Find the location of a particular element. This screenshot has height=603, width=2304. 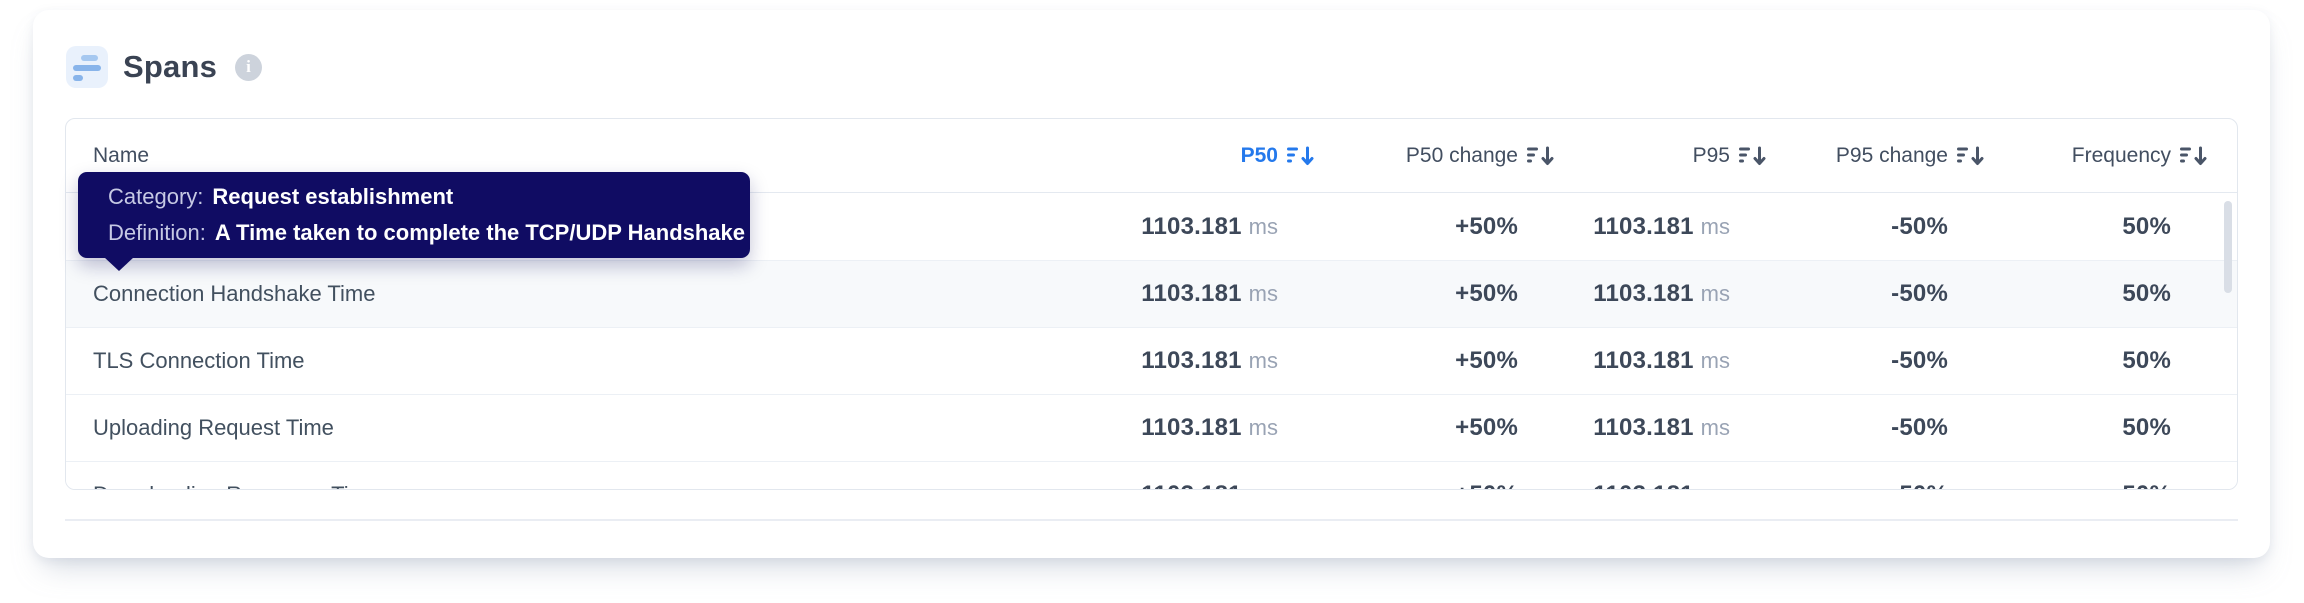

spans-waterfall-icon is located at coordinates (87, 67).